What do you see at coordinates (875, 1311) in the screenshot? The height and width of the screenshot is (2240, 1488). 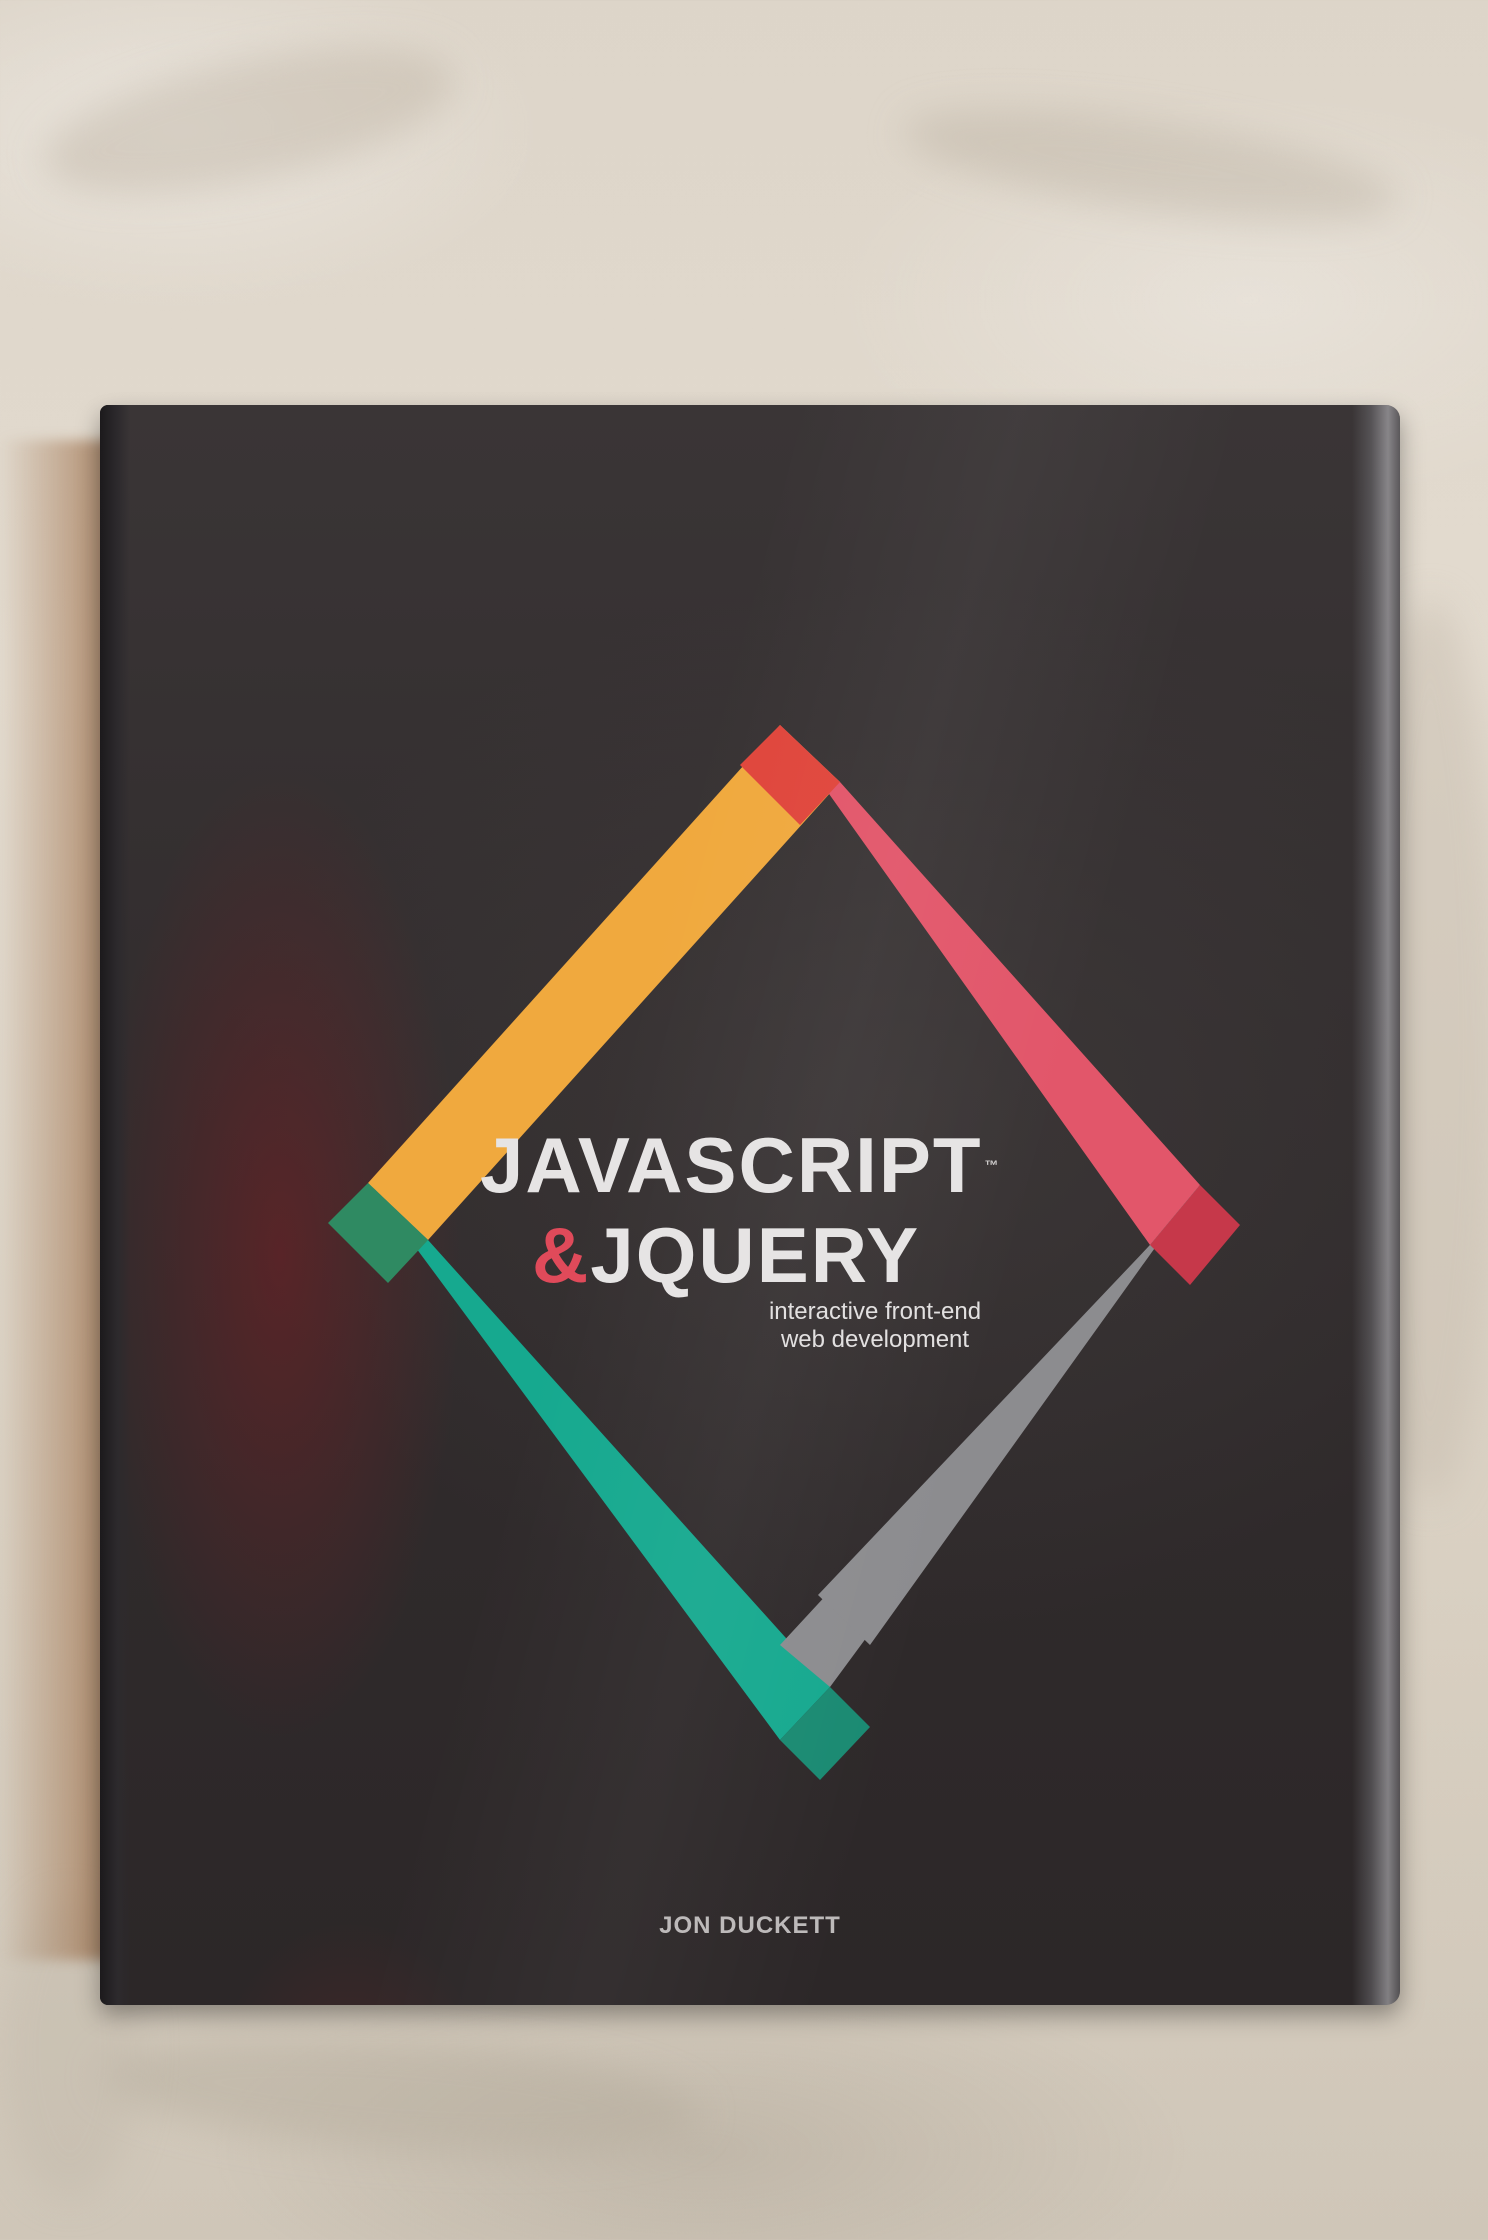 I see `subtitle-line-1: interactive front-end` at bounding box center [875, 1311].